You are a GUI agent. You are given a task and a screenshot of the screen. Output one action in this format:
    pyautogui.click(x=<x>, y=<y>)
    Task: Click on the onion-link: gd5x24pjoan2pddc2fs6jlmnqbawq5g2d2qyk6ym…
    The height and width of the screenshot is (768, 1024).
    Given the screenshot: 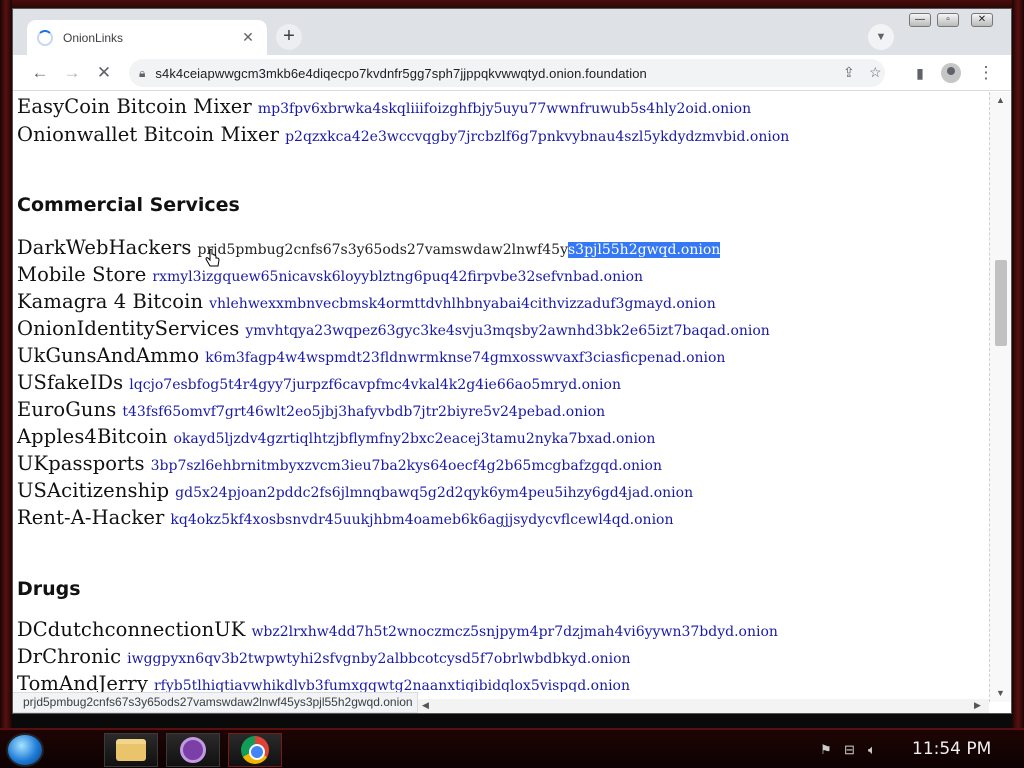 What is the action you would take?
    pyautogui.click(x=434, y=493)
    